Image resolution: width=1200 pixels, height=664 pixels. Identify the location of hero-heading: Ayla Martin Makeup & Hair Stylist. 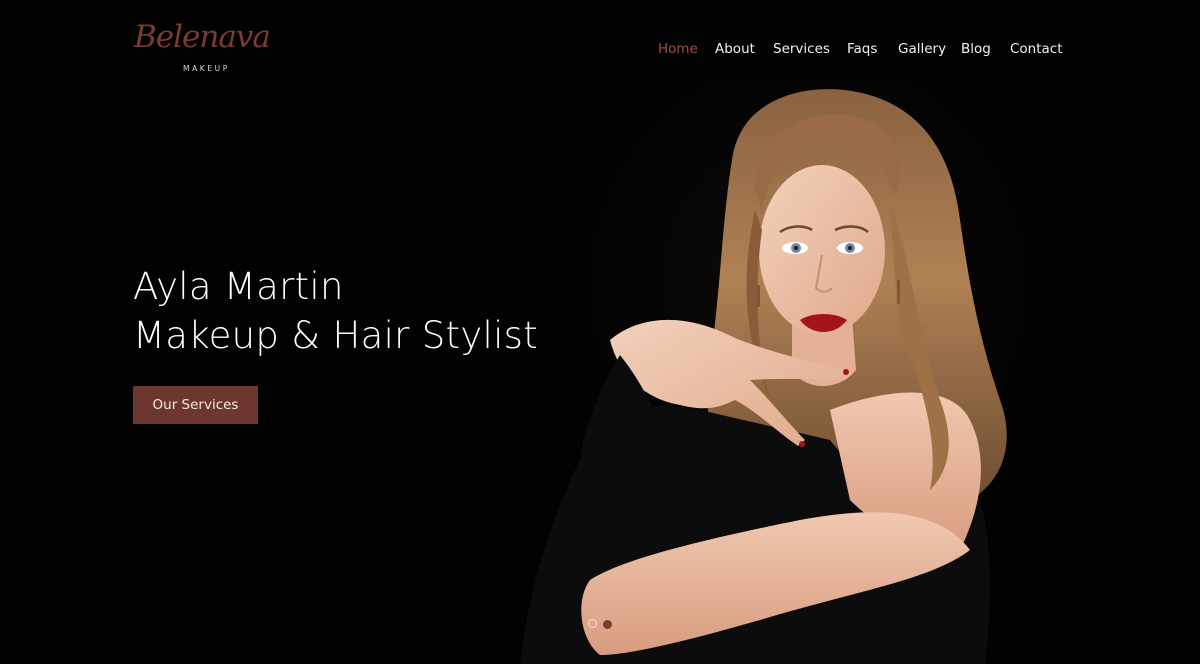
(335, 311).